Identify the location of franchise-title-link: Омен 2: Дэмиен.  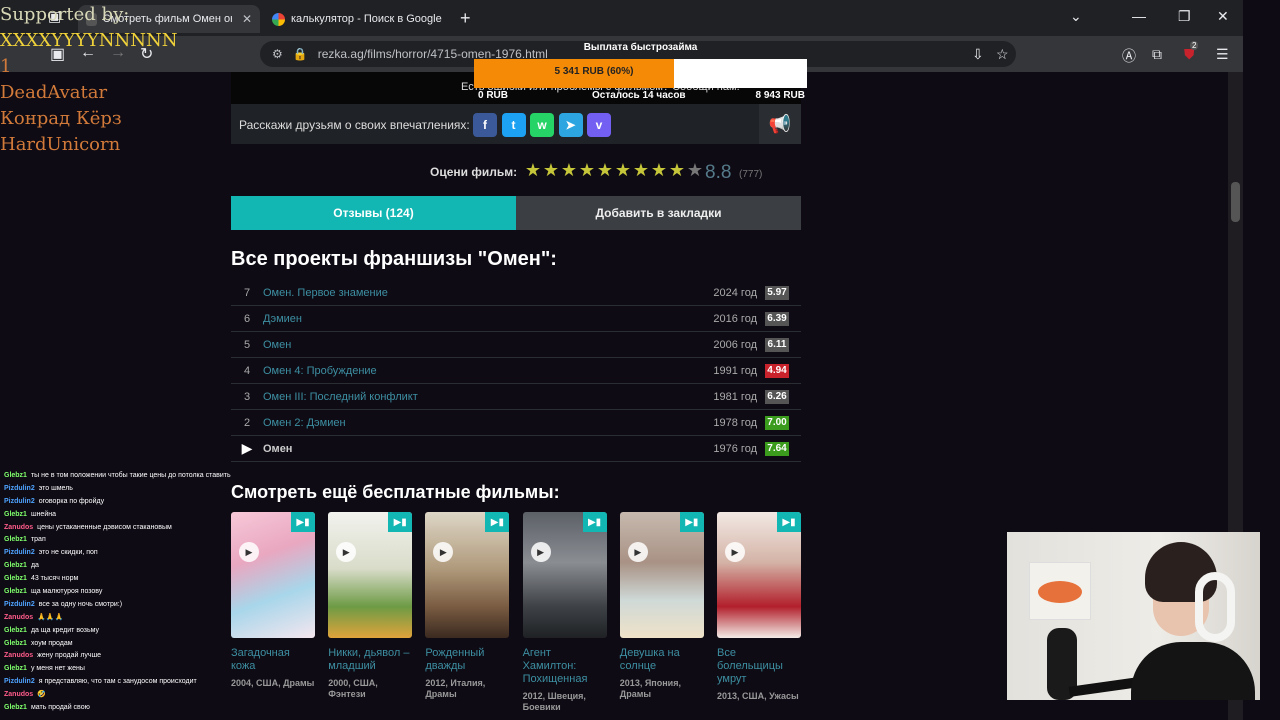
(304, 423).